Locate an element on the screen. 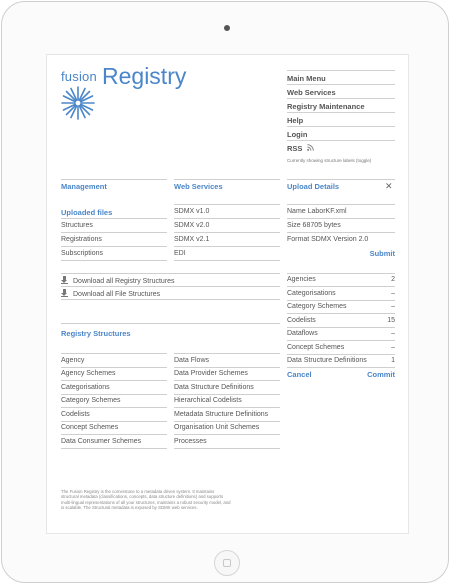 This screenshot has width=452, height=586. menu-help: Help is located at coordinates (341, 119).